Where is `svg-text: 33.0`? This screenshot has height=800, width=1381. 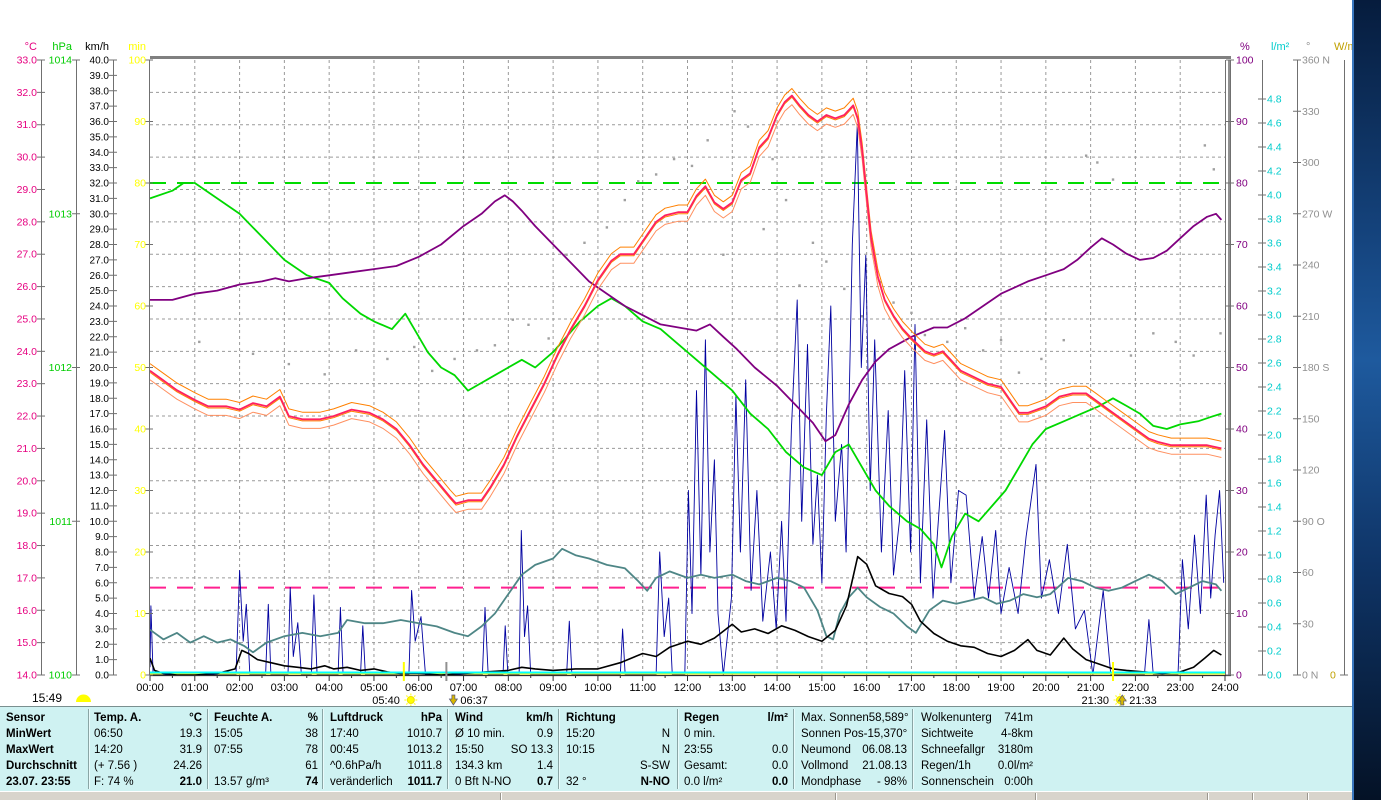
svg-text: 33.0 is located at coordinates (27, 61).